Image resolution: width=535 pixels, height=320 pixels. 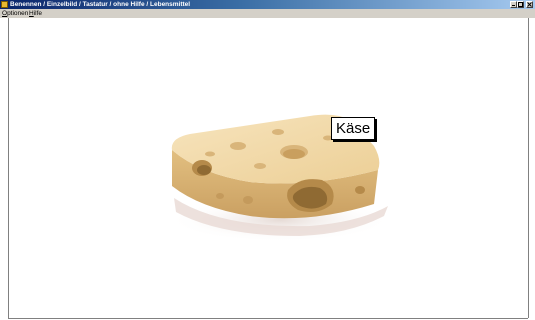 I want to click on client-bottom-border, so click(x=268, y=318).